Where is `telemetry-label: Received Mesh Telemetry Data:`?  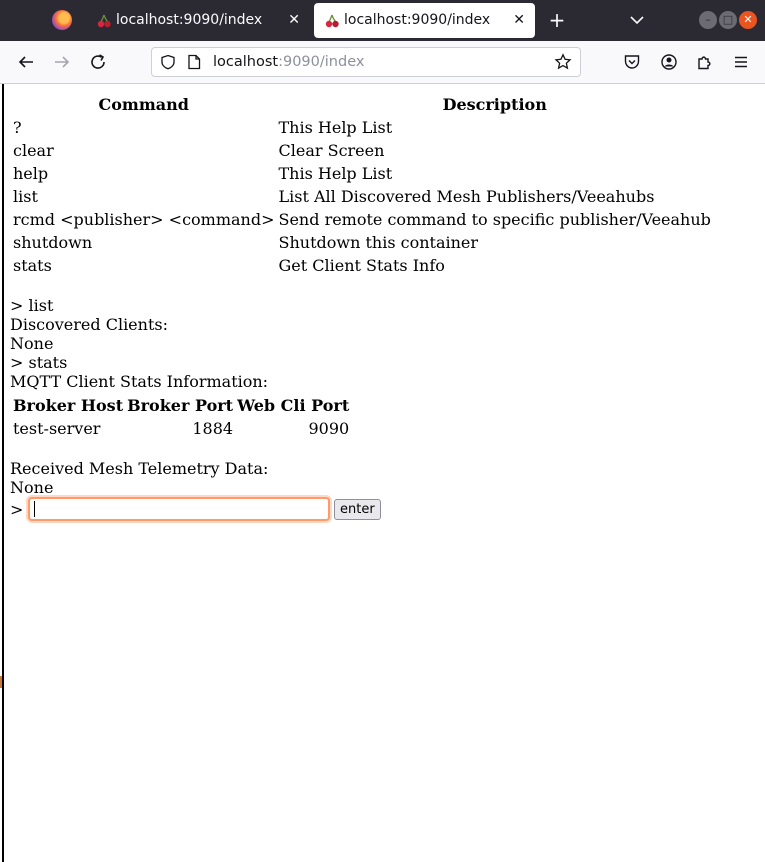
telemetry-label: Received Mesh Telemetry Data: is located at coordinates (139, 468).